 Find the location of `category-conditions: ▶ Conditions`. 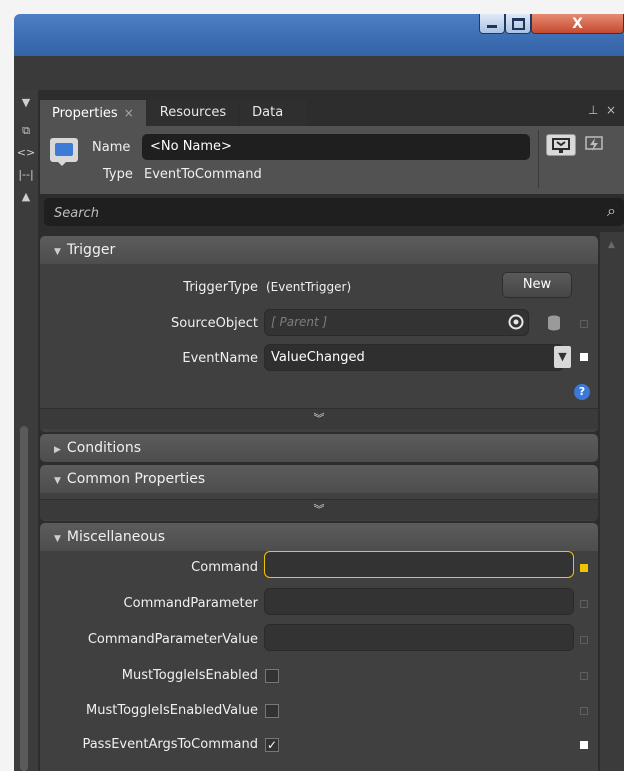

category-conditions: ▶ Conditions is located at coordinates (319, 448).